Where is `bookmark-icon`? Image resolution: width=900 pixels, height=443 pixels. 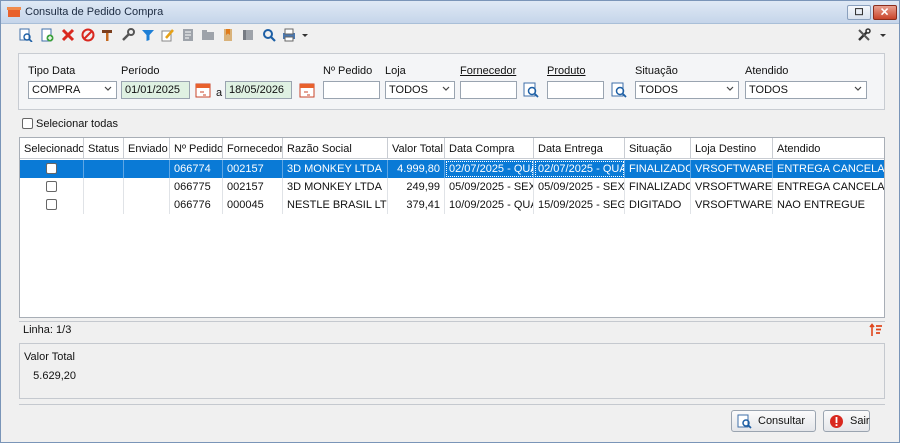 bookmark-icon is located at coordinates (228, 35).